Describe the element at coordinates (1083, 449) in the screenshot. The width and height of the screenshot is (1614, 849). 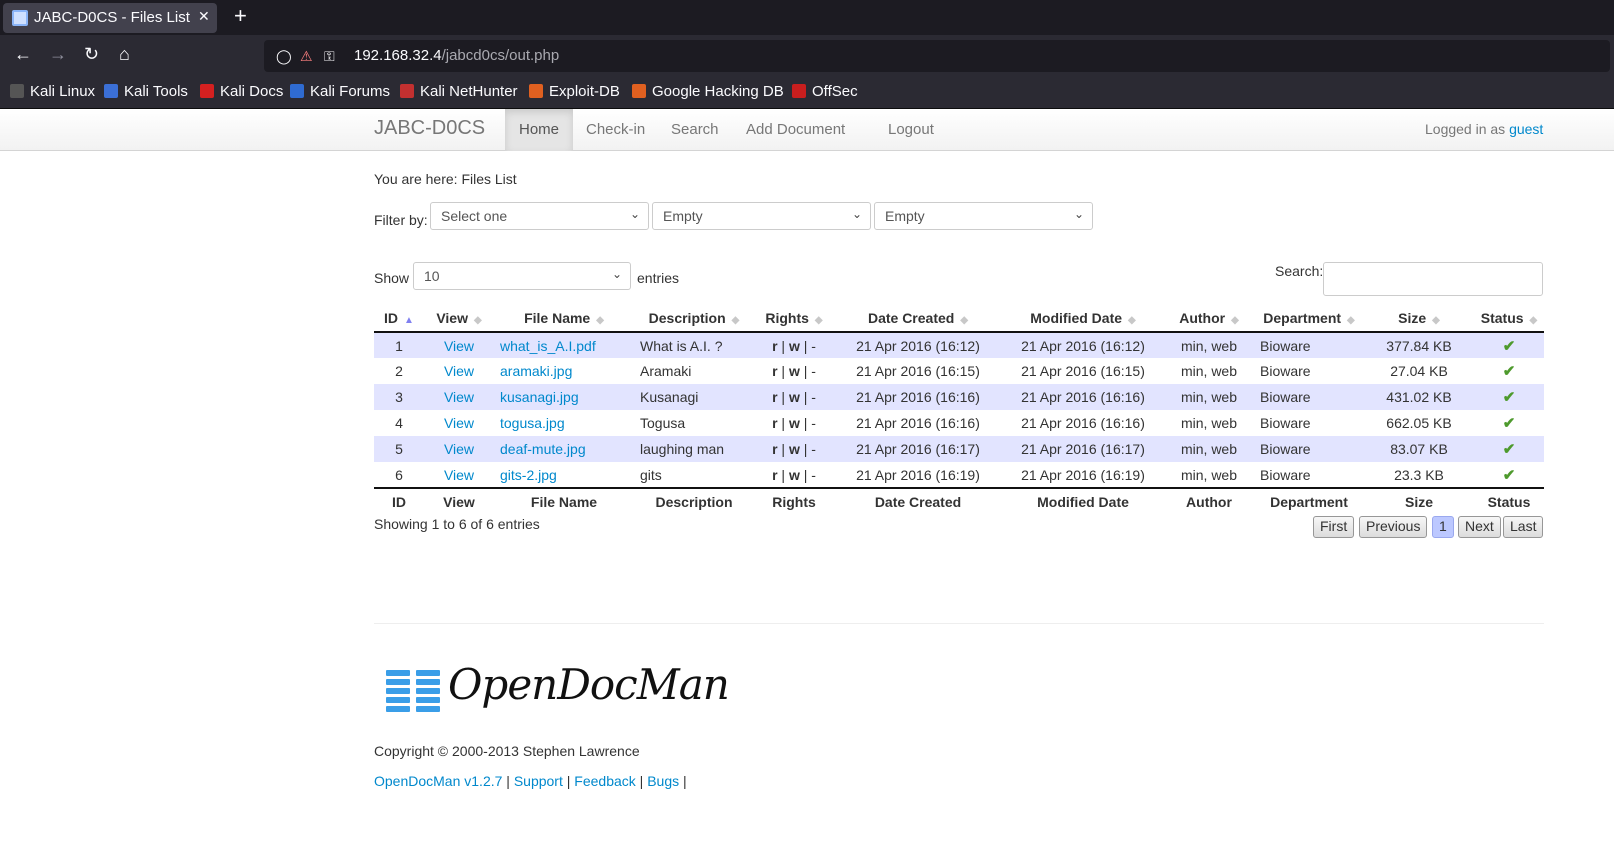
I see `cell-modified-date: 21 Apr 2016 (16:17)` at that location.